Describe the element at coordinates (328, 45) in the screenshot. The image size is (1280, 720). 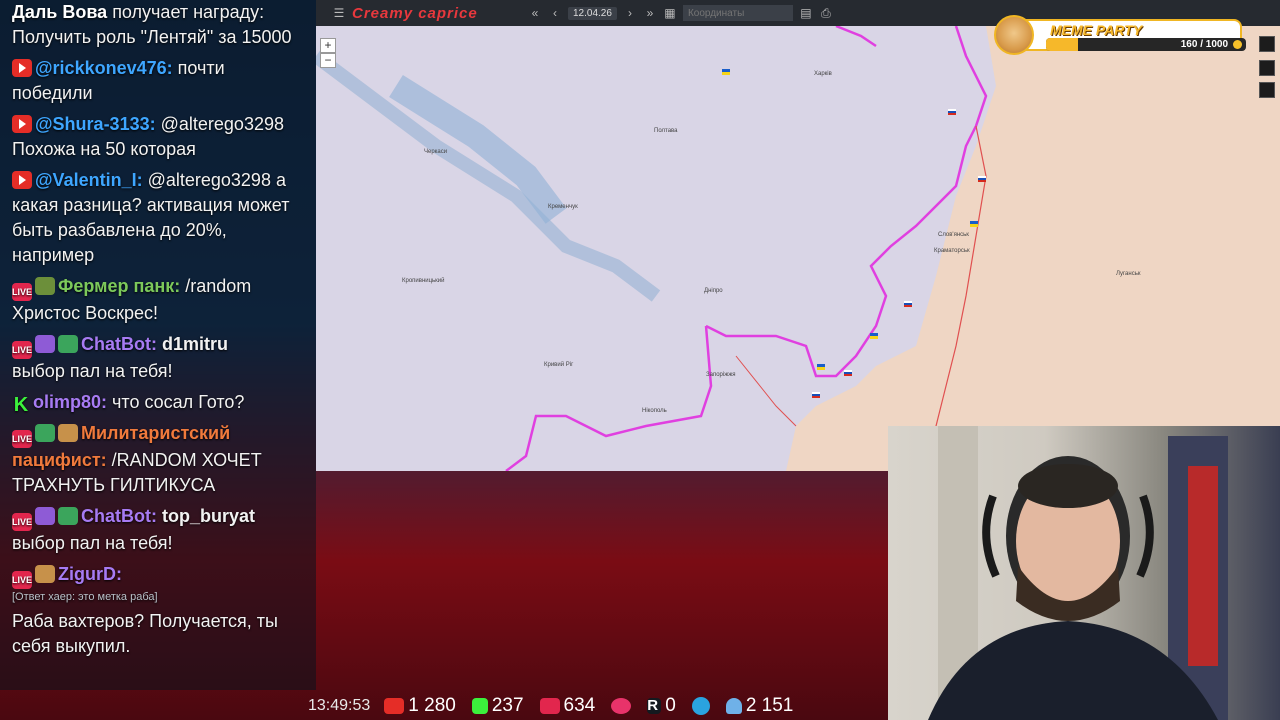
I see `zoom-in-button: +` at that location.